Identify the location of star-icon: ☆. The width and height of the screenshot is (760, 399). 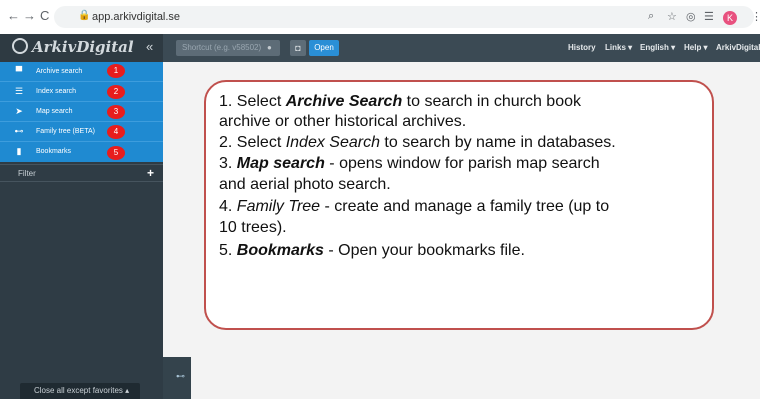
(672, 16).